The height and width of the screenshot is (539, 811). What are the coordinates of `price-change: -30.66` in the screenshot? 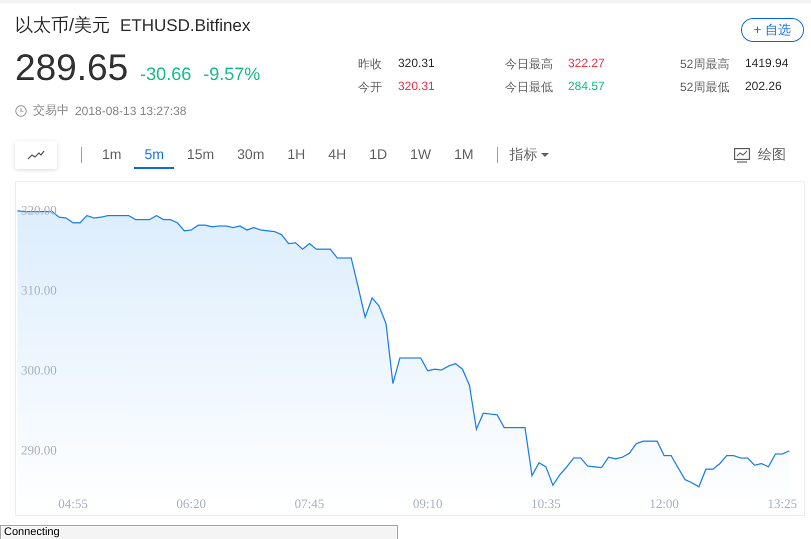 It's located at (166, 74).